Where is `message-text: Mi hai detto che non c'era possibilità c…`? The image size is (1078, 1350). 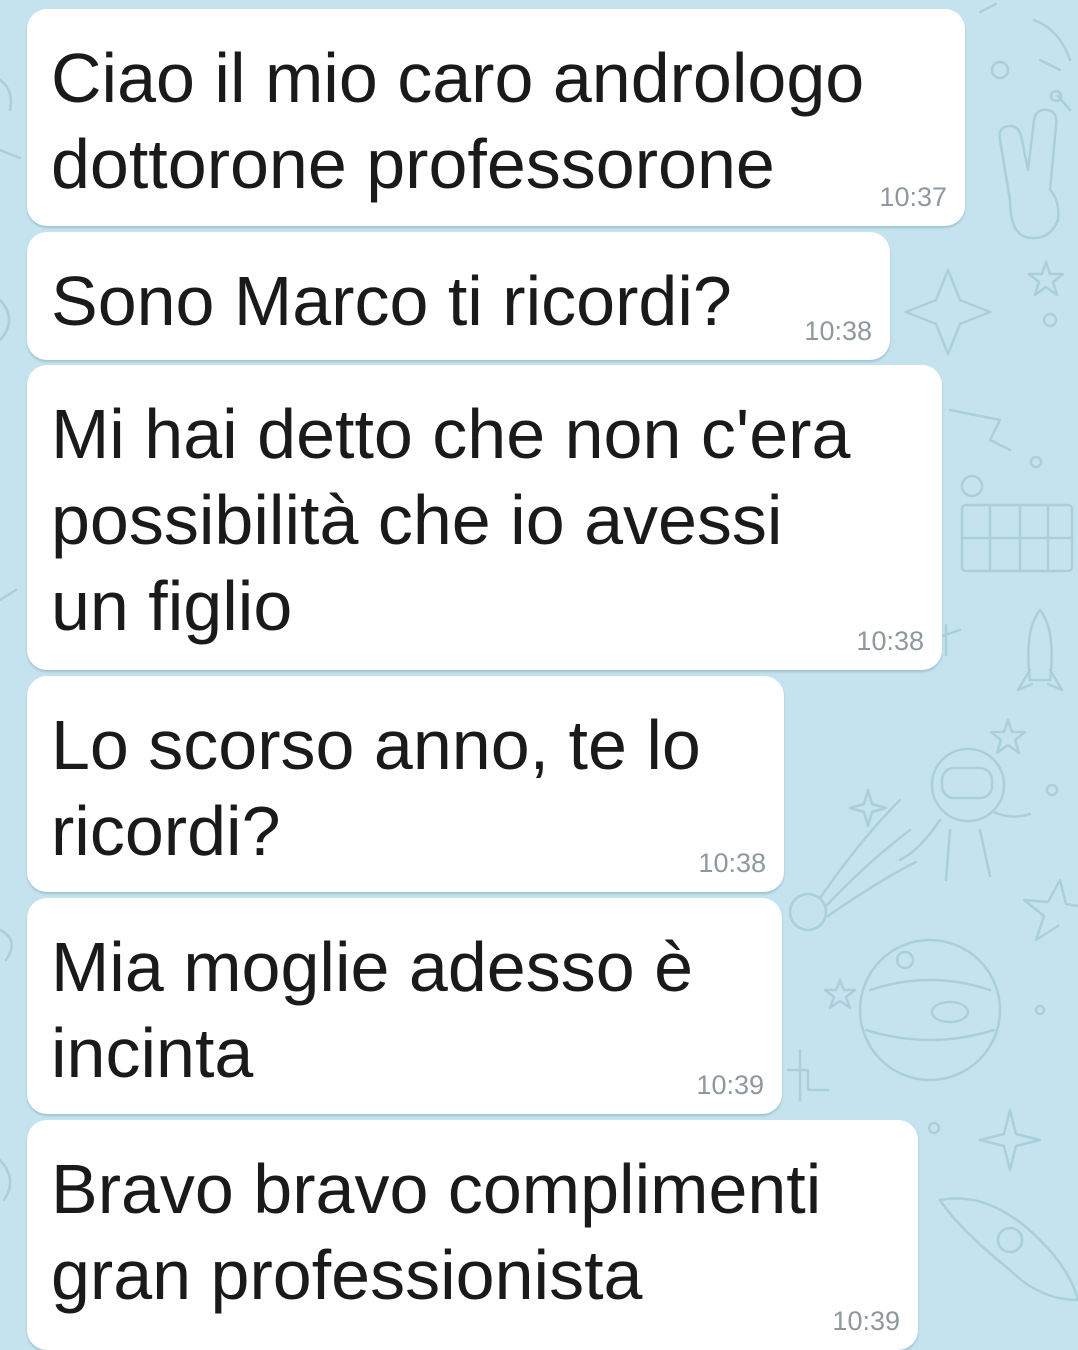
message-text: Mi hai detto che non c'era possibilità c… is located at coordinates (451, 520).